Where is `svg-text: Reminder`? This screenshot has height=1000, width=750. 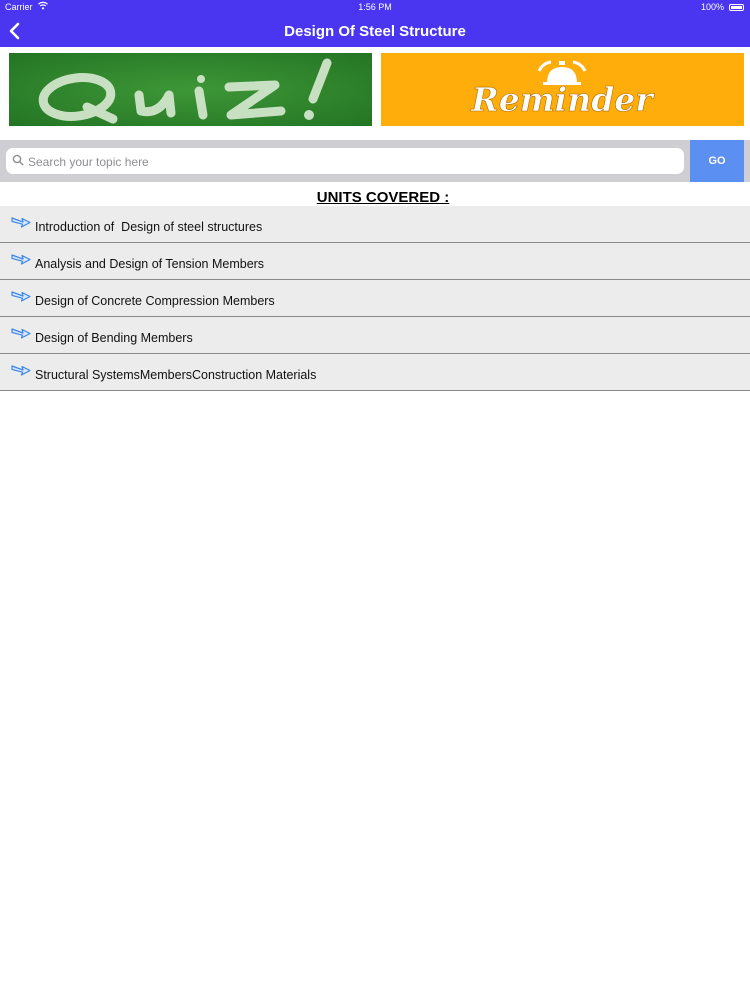
svg-text: Reminder is located at coordinates (562, 99).